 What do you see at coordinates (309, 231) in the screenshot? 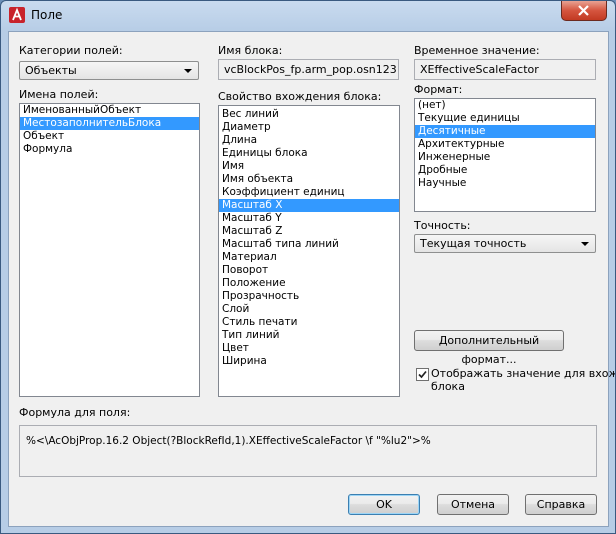
I see `block-property-list-item: Масштаб Z` at bounding box center [309, 231].